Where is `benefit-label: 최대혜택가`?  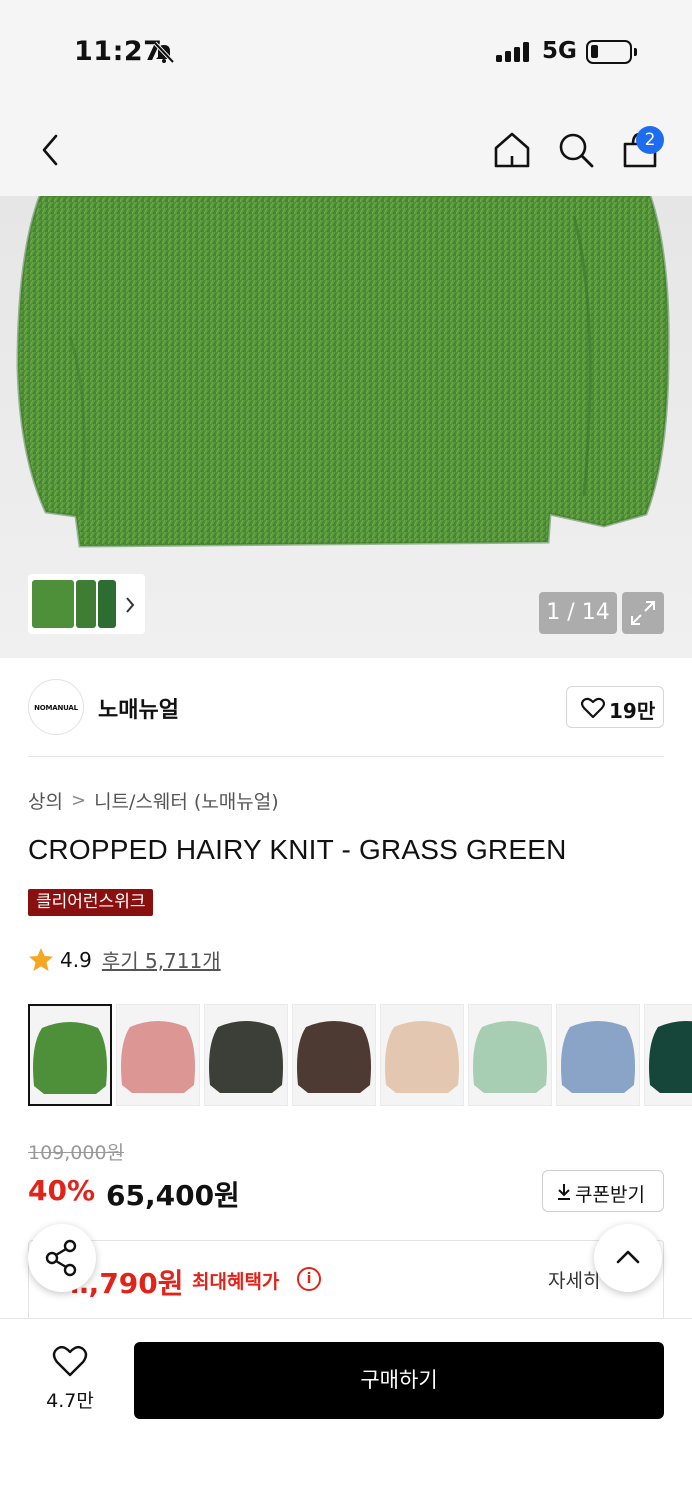 benefit-label: 최대혜택가 is located at coordinates (236, 1282).